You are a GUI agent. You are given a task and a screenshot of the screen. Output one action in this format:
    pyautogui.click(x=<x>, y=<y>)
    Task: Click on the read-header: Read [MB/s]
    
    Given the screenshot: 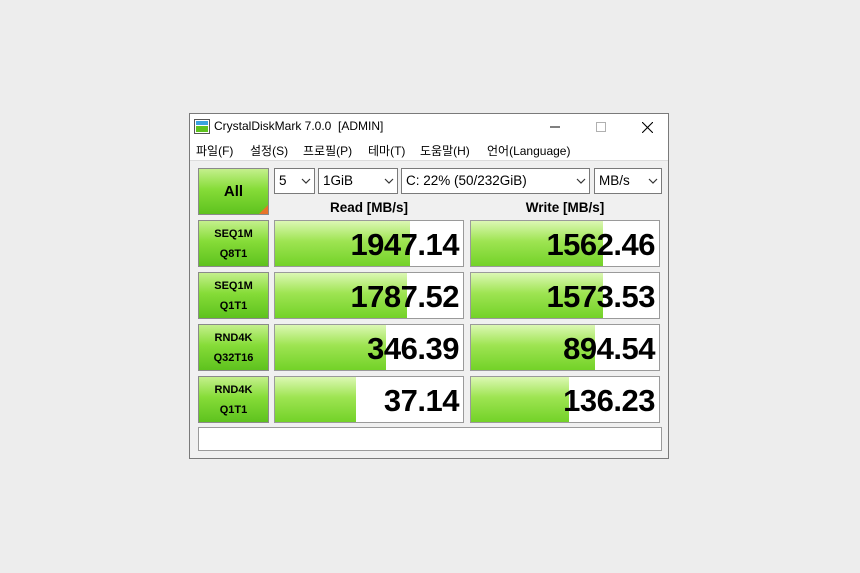 What is the action you would take?
    pyautogui.click(x=368, y=207)
    